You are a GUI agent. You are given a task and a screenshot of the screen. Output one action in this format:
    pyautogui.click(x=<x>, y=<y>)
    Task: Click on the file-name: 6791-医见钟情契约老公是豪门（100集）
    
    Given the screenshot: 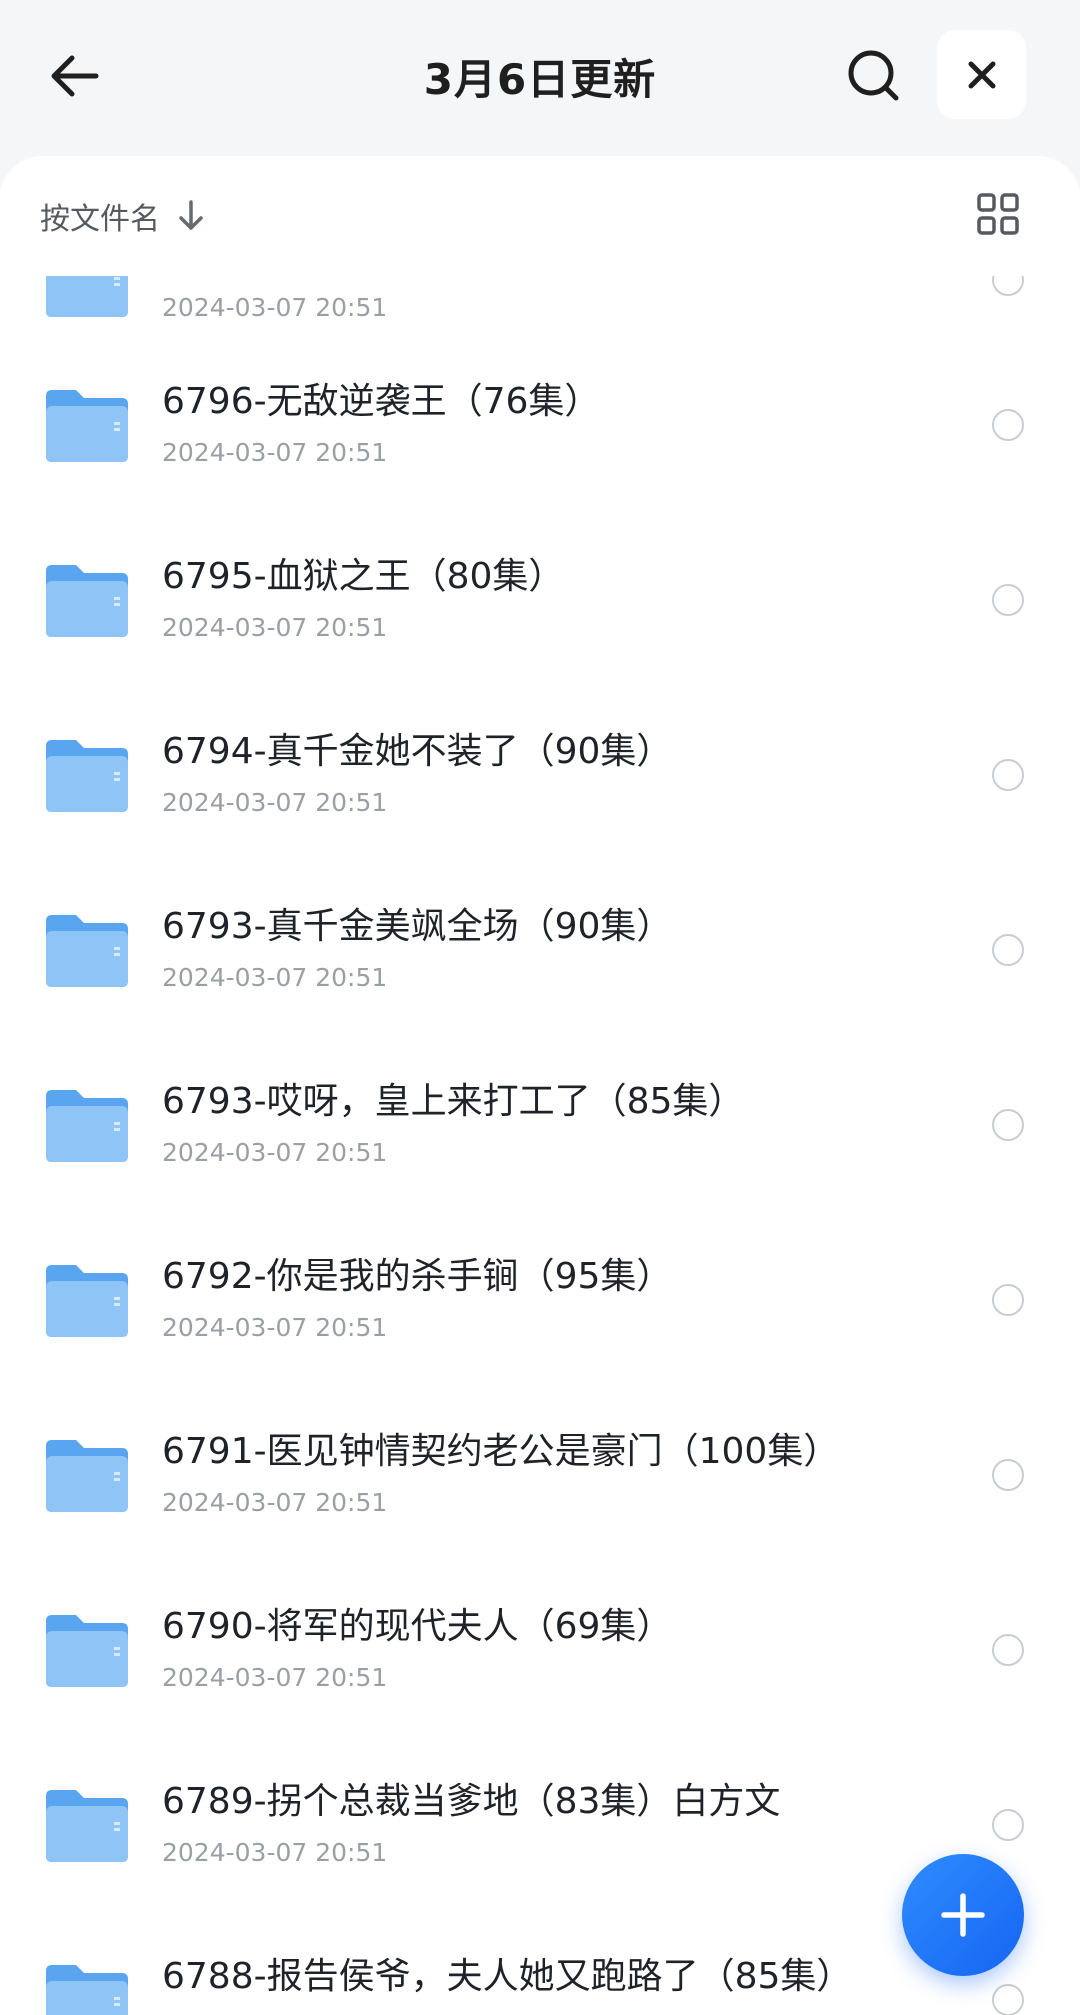 What is the action you would take?
    pyautogui.click(x=501, y=1451)
    